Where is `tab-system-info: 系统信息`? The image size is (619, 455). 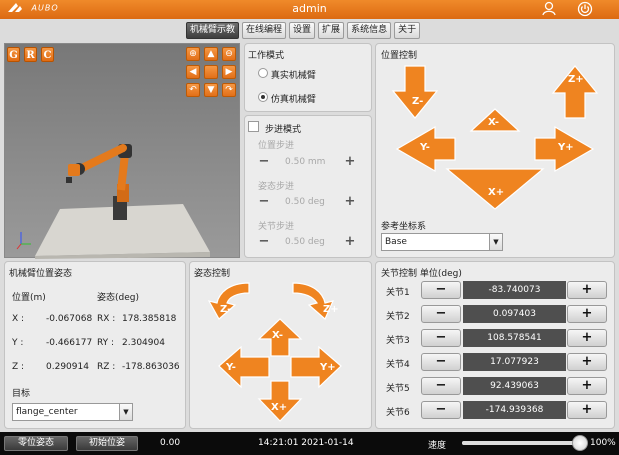
tab-system-info: 系统信息 is located at coordinates (369, 30).